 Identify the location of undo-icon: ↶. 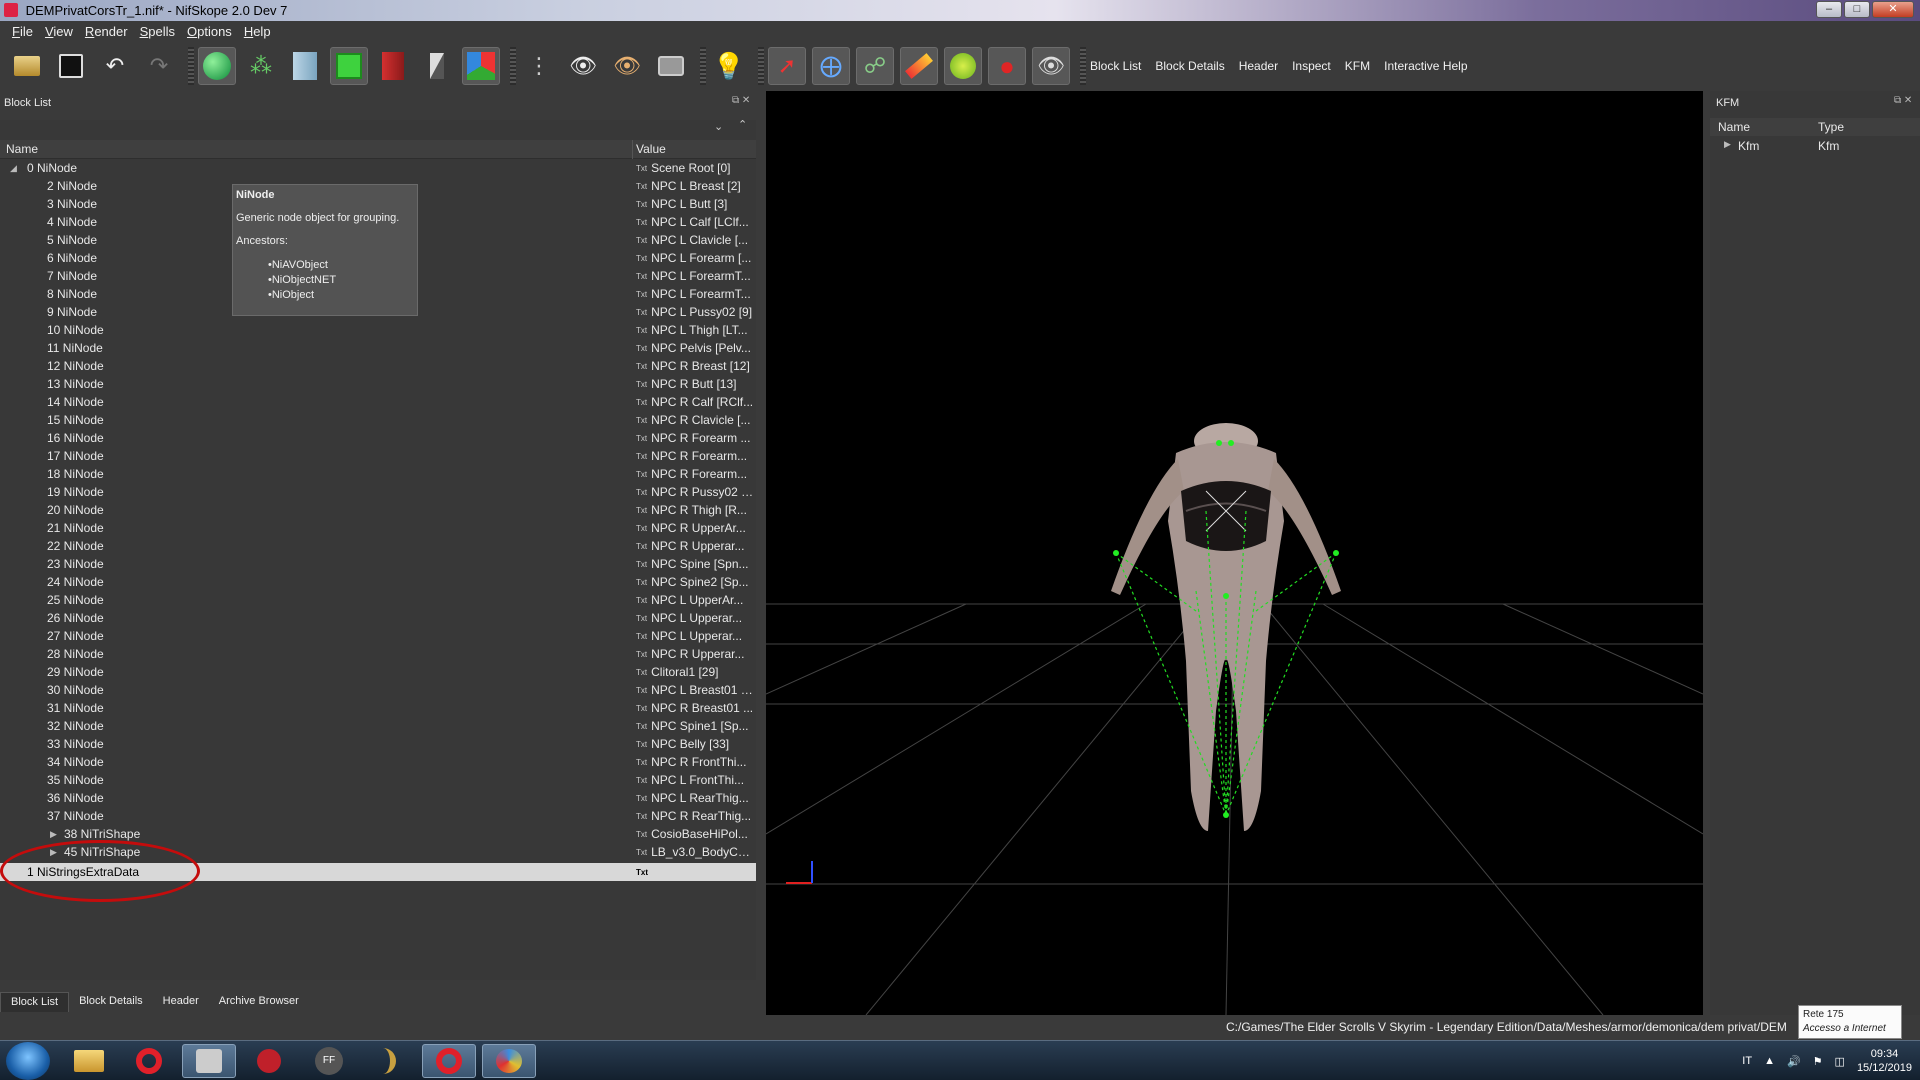
(115, 66).